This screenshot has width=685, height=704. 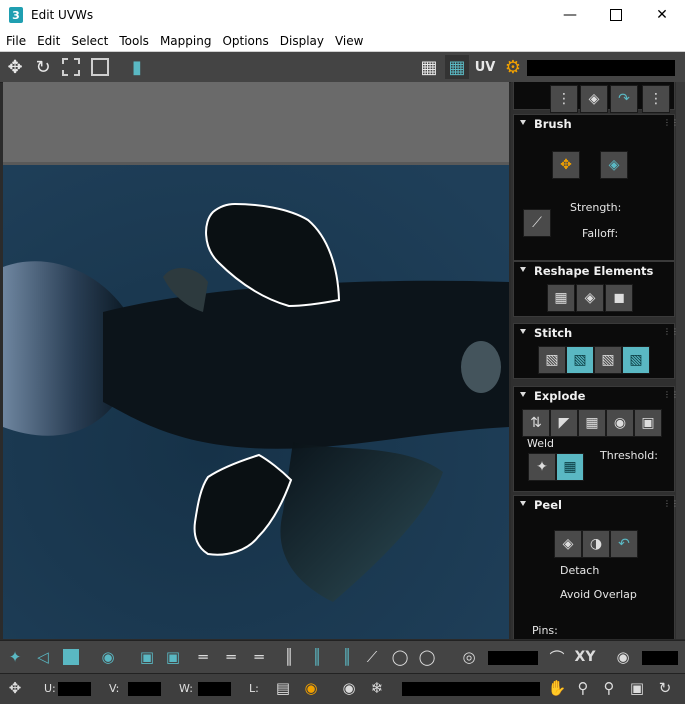 What do you see at coordinates (147, 657) in the screenshot?
I see `grow-selection-icon: ▣` at bounding box center [147, 657].